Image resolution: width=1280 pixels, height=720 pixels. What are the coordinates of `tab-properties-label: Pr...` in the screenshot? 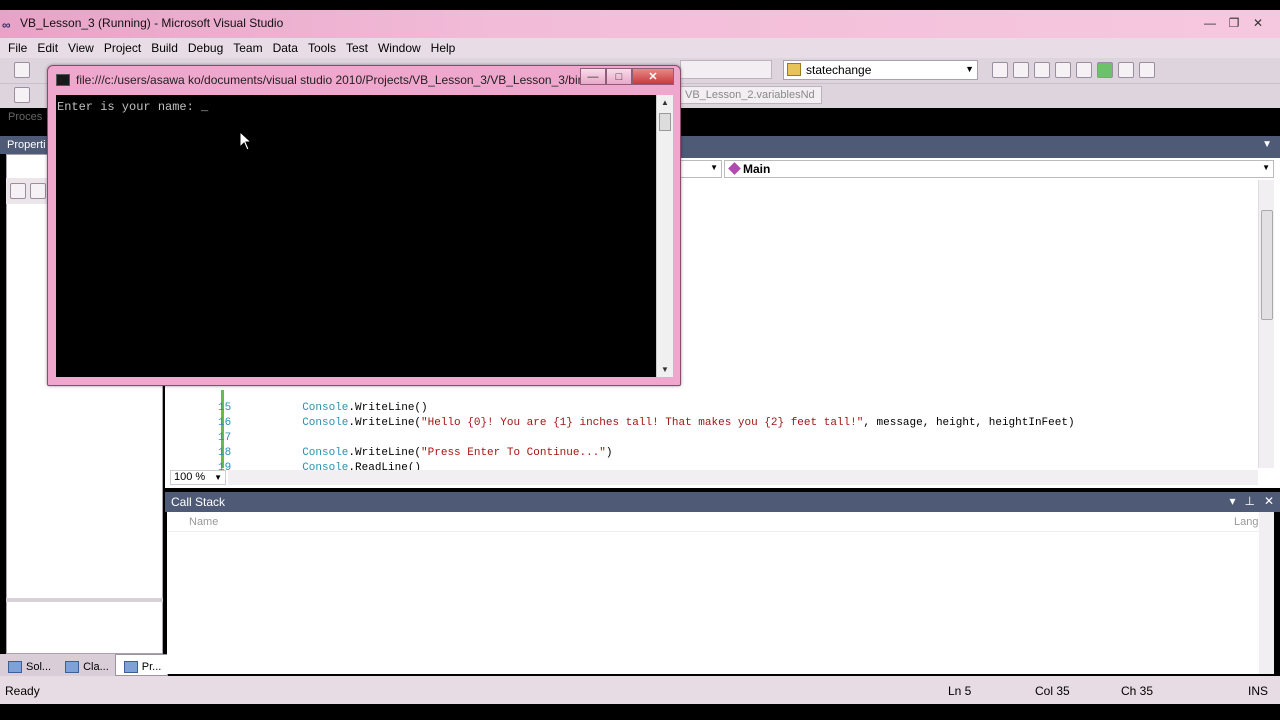 It's located at (151, 666).